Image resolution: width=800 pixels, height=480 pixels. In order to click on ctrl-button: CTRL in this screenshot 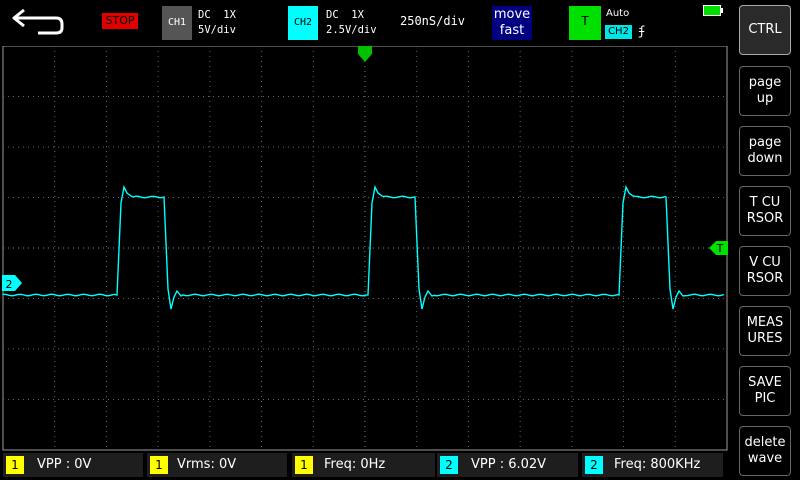, I will do `click(765, 30)`.